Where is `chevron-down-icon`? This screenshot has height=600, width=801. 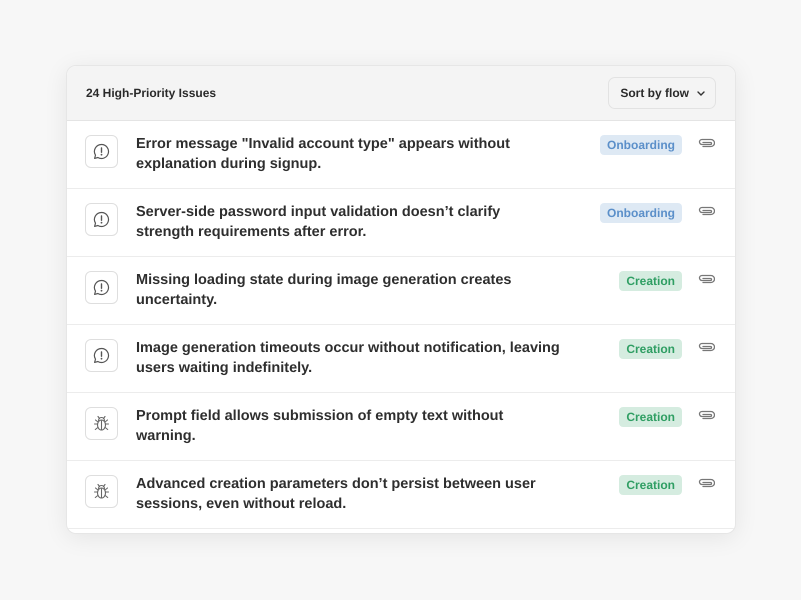 chevron-down-icon is located at coordinates (701, 93).